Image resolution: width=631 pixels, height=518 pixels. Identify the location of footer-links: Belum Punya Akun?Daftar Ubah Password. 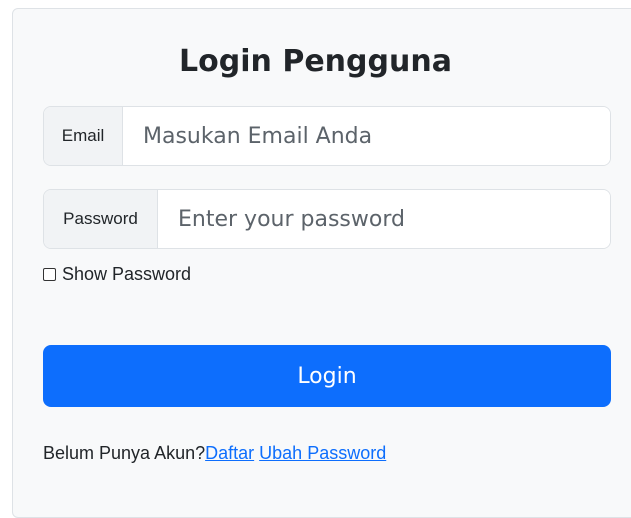
(214, 453).